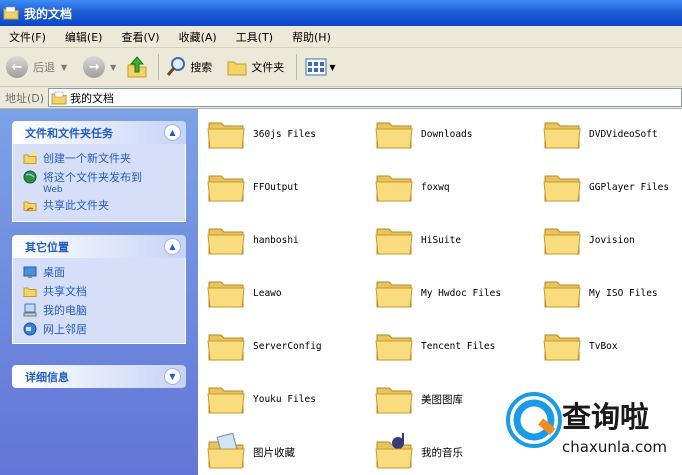 This screenshot has height=475, width=682. I want to click on details-title: 详细信息, so click(47, 377).